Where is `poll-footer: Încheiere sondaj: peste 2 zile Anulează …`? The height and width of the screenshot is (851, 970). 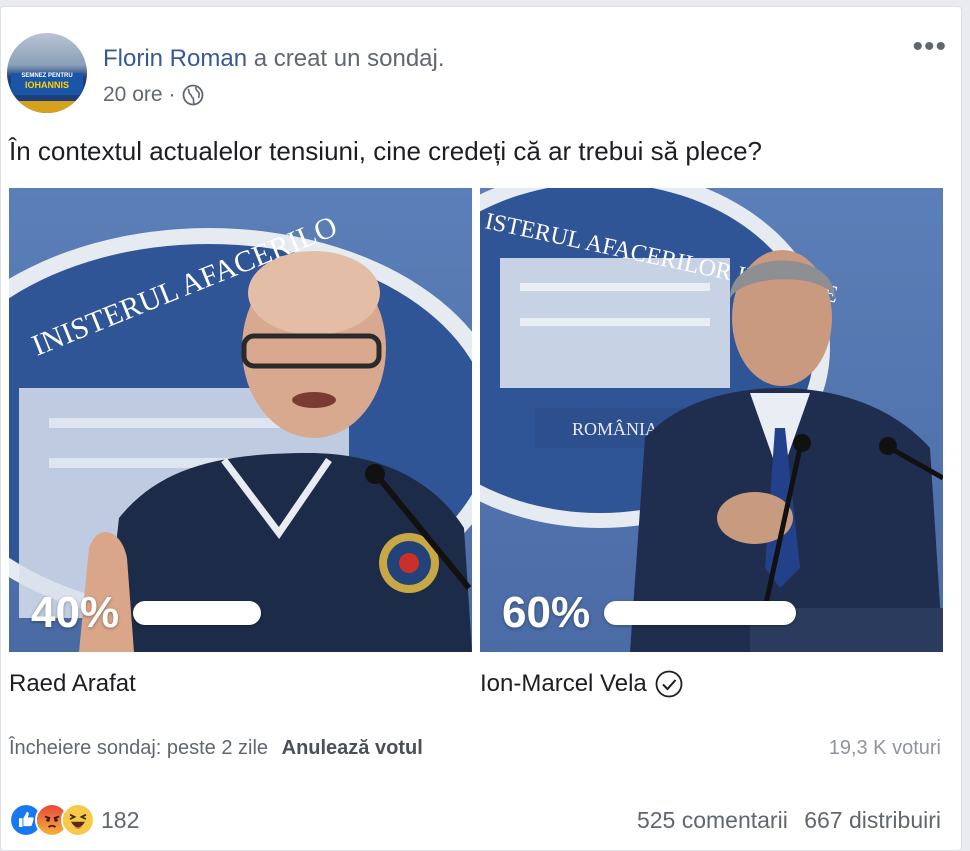 poll-footer: Încheiere sondaj: peste 2 zile Anulează … is located at coordinates (216, 748).